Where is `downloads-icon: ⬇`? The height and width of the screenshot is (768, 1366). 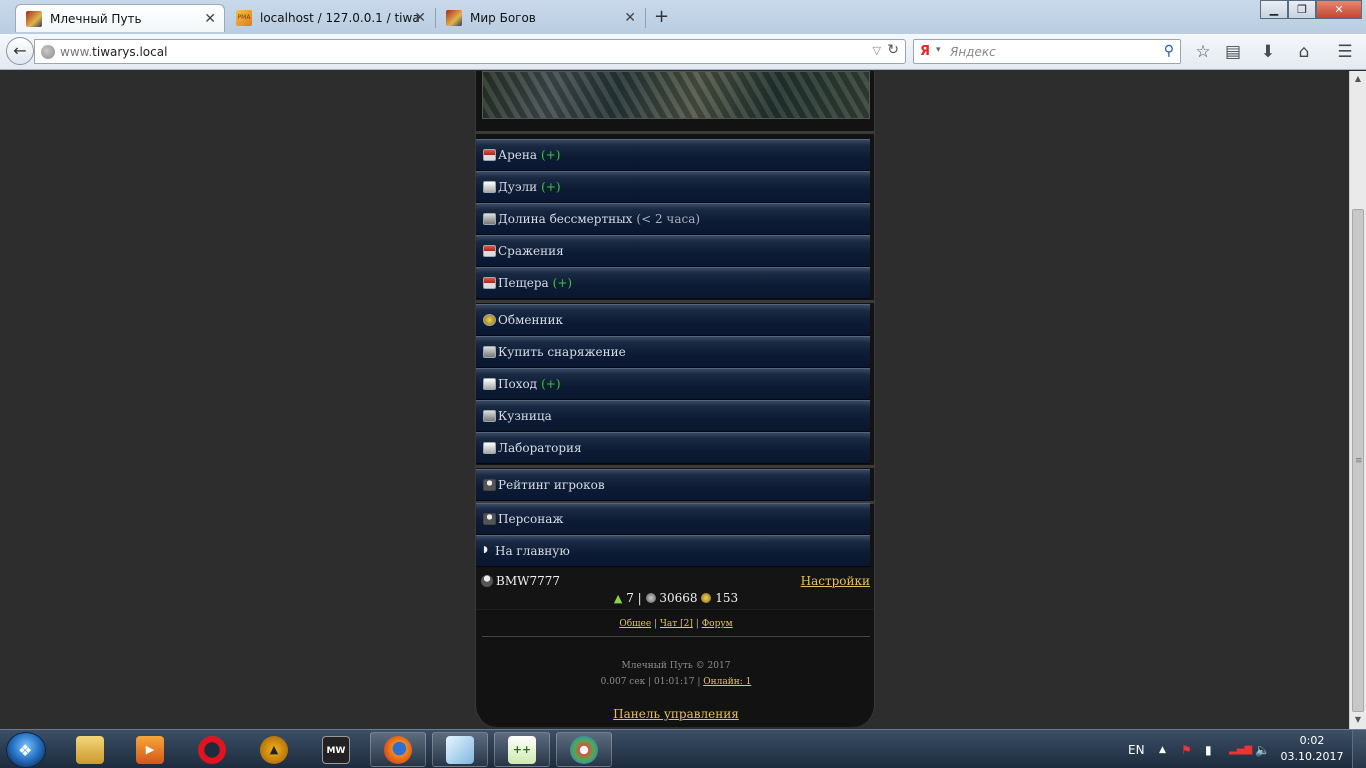 downloads-icon: ⬇ is located at coordinates (1268, 52).